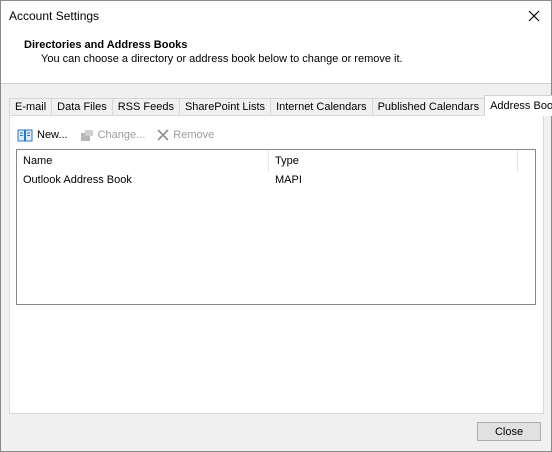 The width and height of the screenshot is (552, 452). What do you see at coordinates (77, 180) in the screenshot?
I see `row-name-cell: Outlook Address Book` at bounding box center [77, 180].